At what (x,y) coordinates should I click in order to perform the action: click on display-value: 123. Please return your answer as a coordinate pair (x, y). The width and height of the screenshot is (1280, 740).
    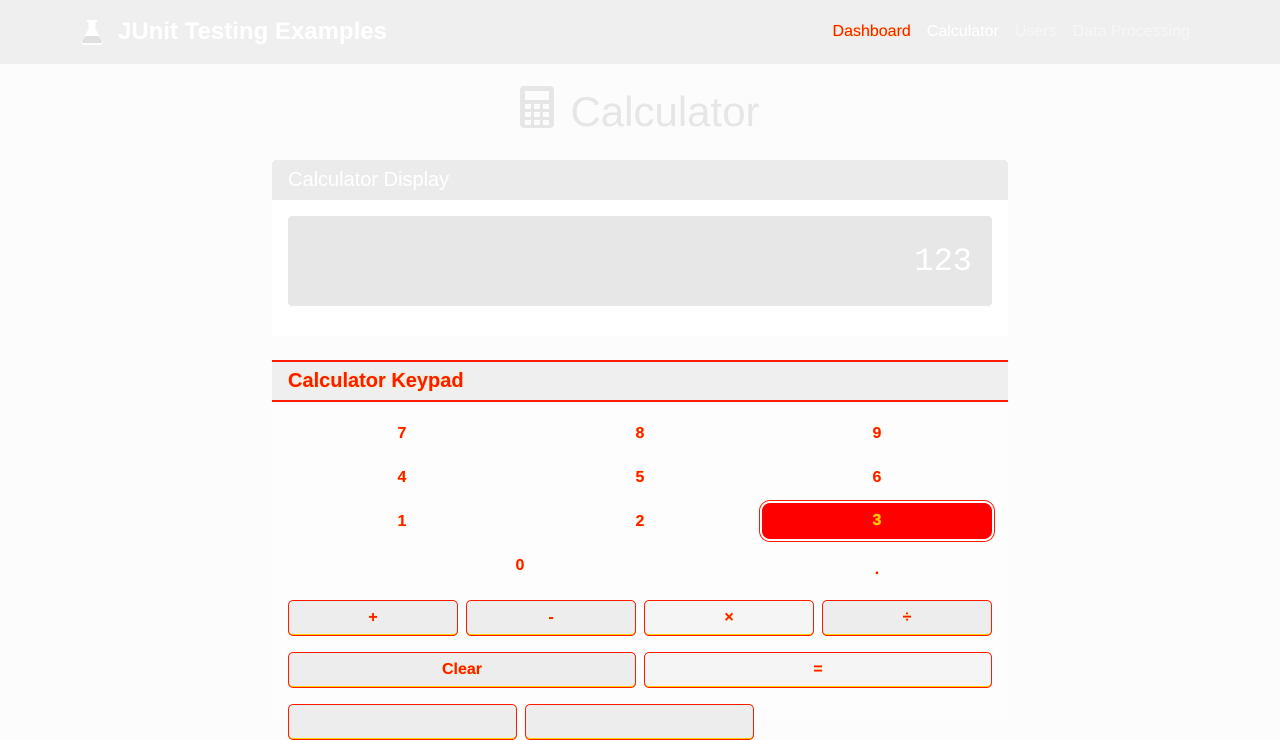
    Looking at the image, I should click on (943, 261).